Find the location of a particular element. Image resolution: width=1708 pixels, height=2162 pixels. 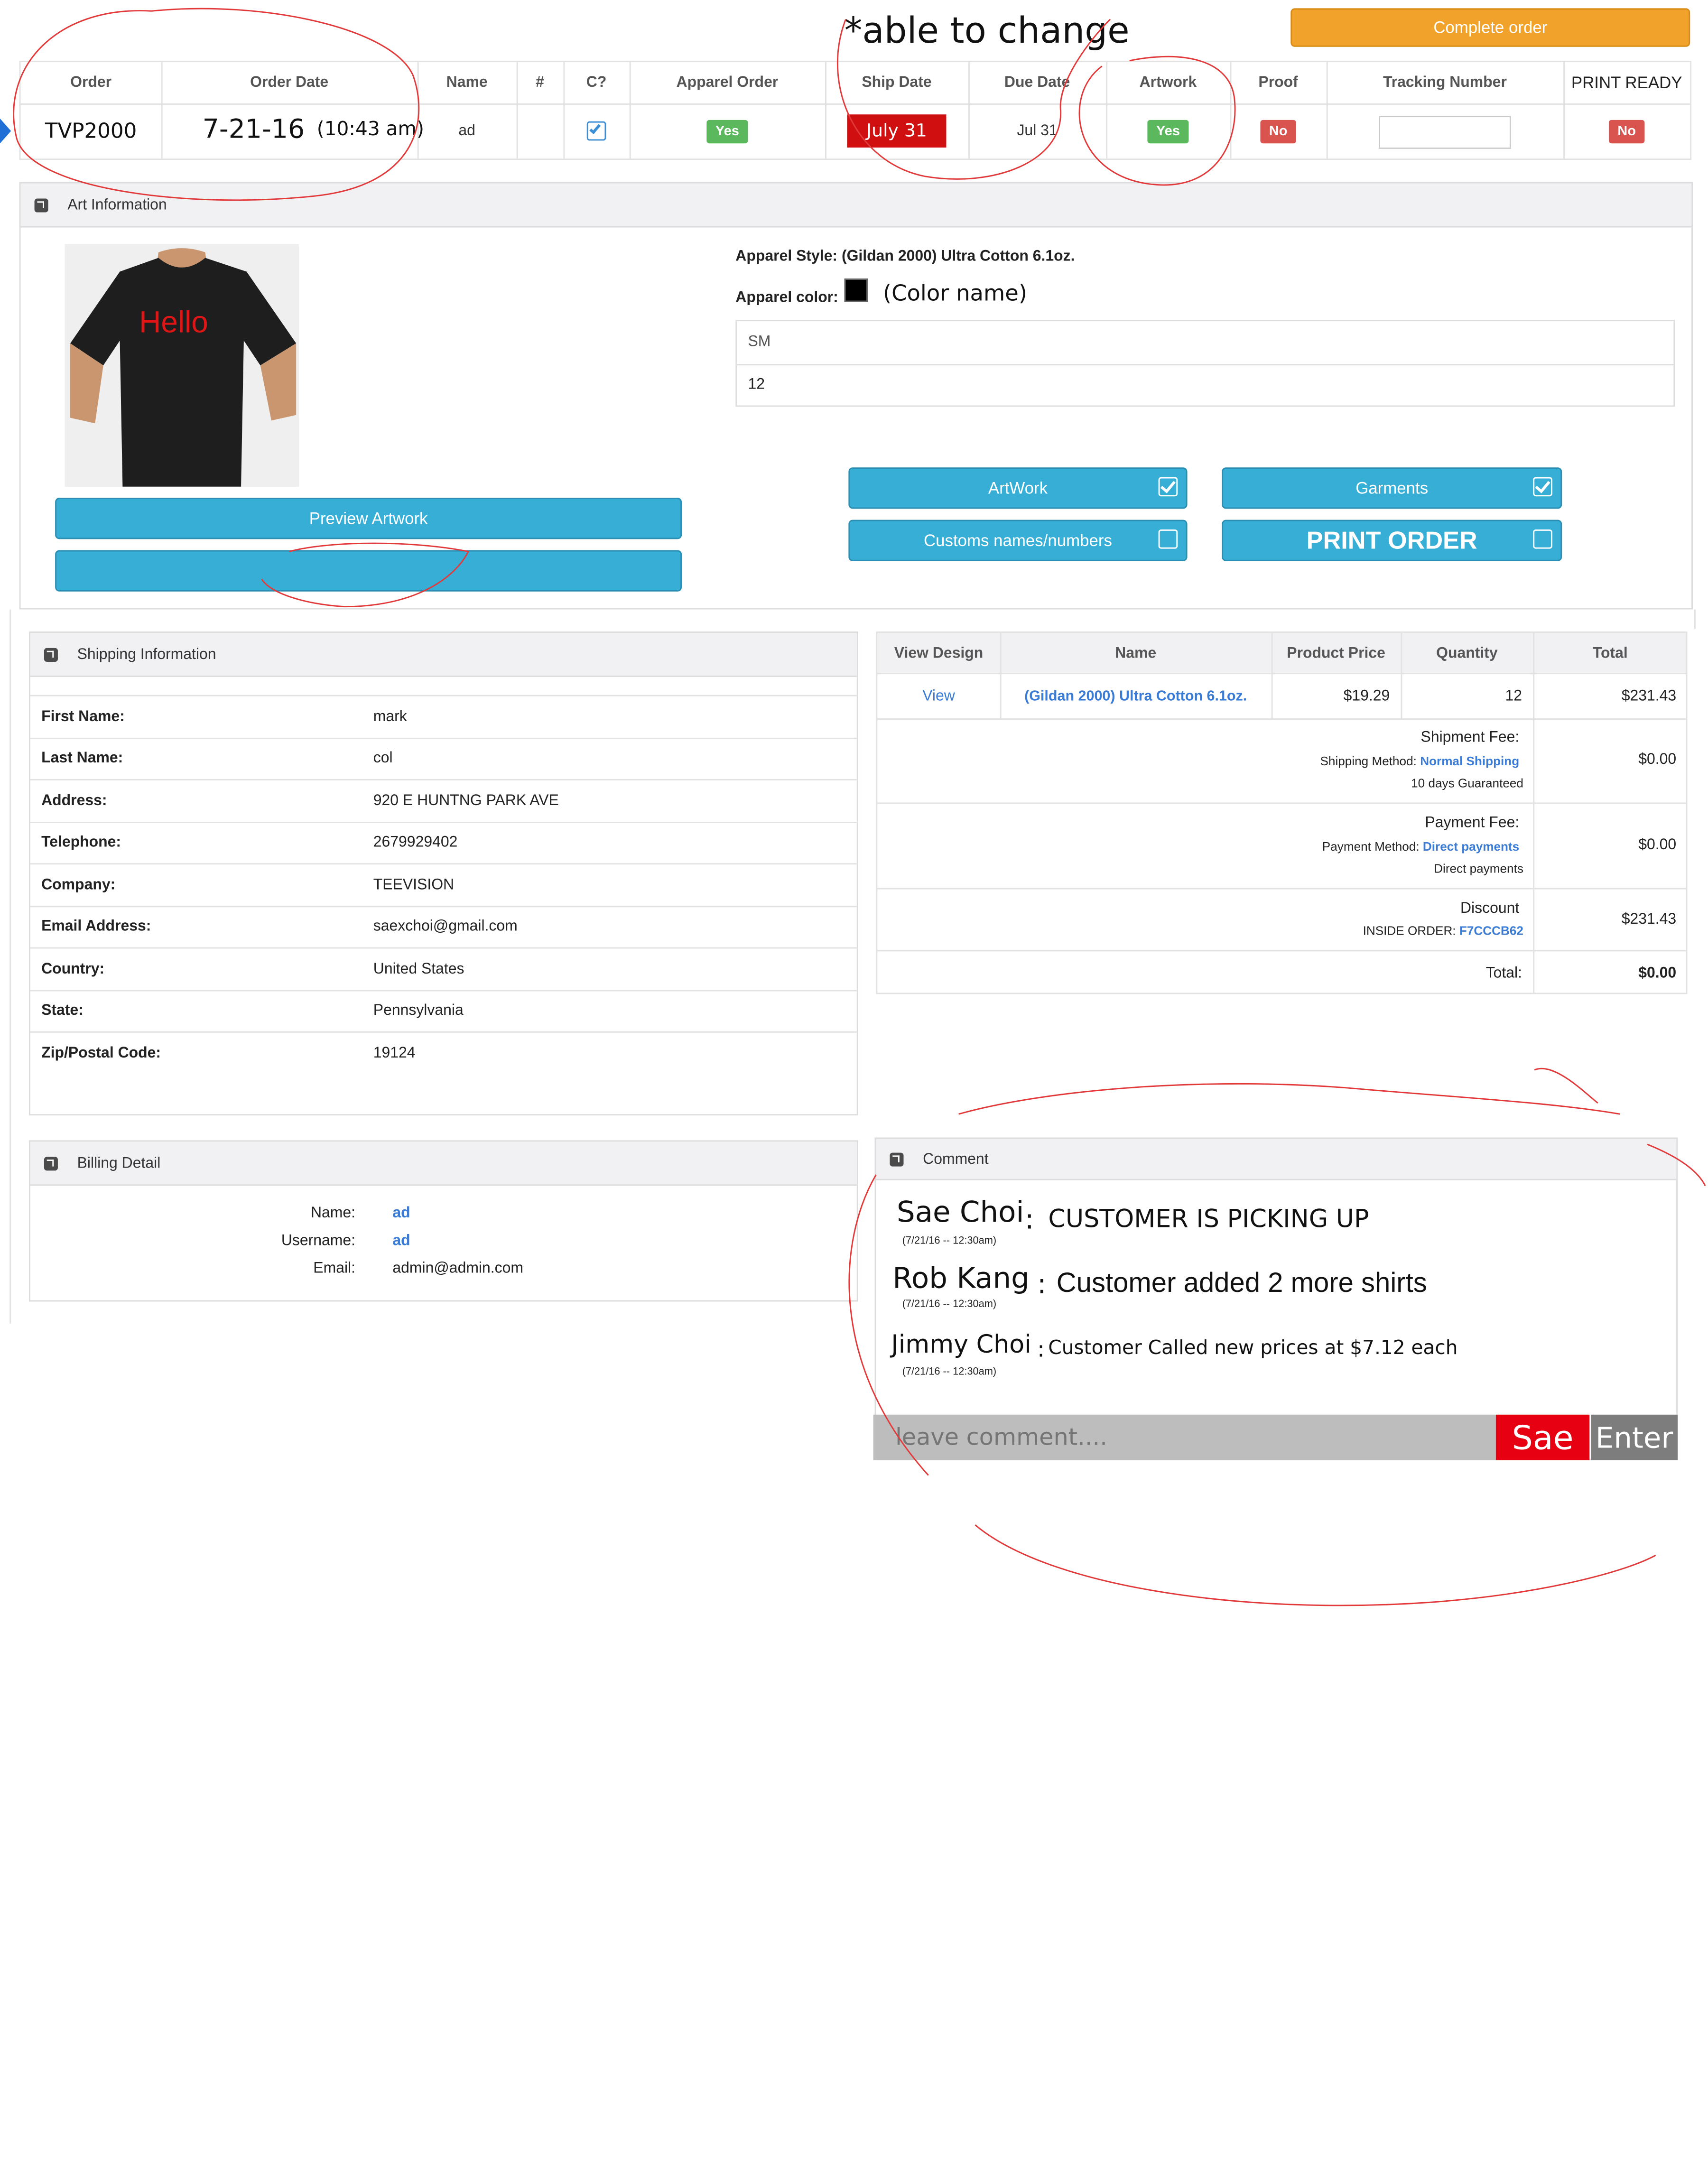

annotation-arc-comment-left is located at coordinates (888, 1325).